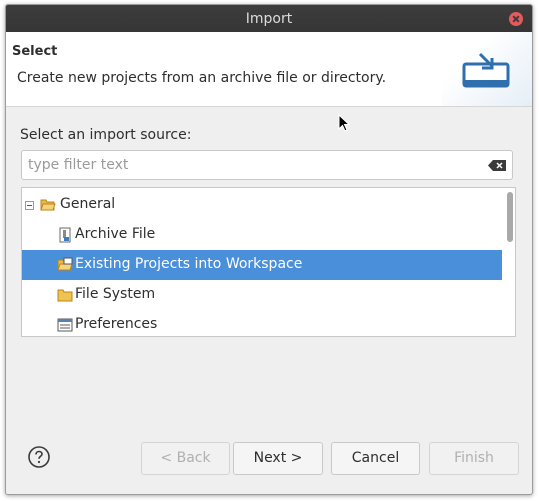 This screenshot has height=502, width=539. What do you see at coordinates (115, 234) in the screenshot?
I see `tree-item-label: Archive File` at bounding box center [115, 234].